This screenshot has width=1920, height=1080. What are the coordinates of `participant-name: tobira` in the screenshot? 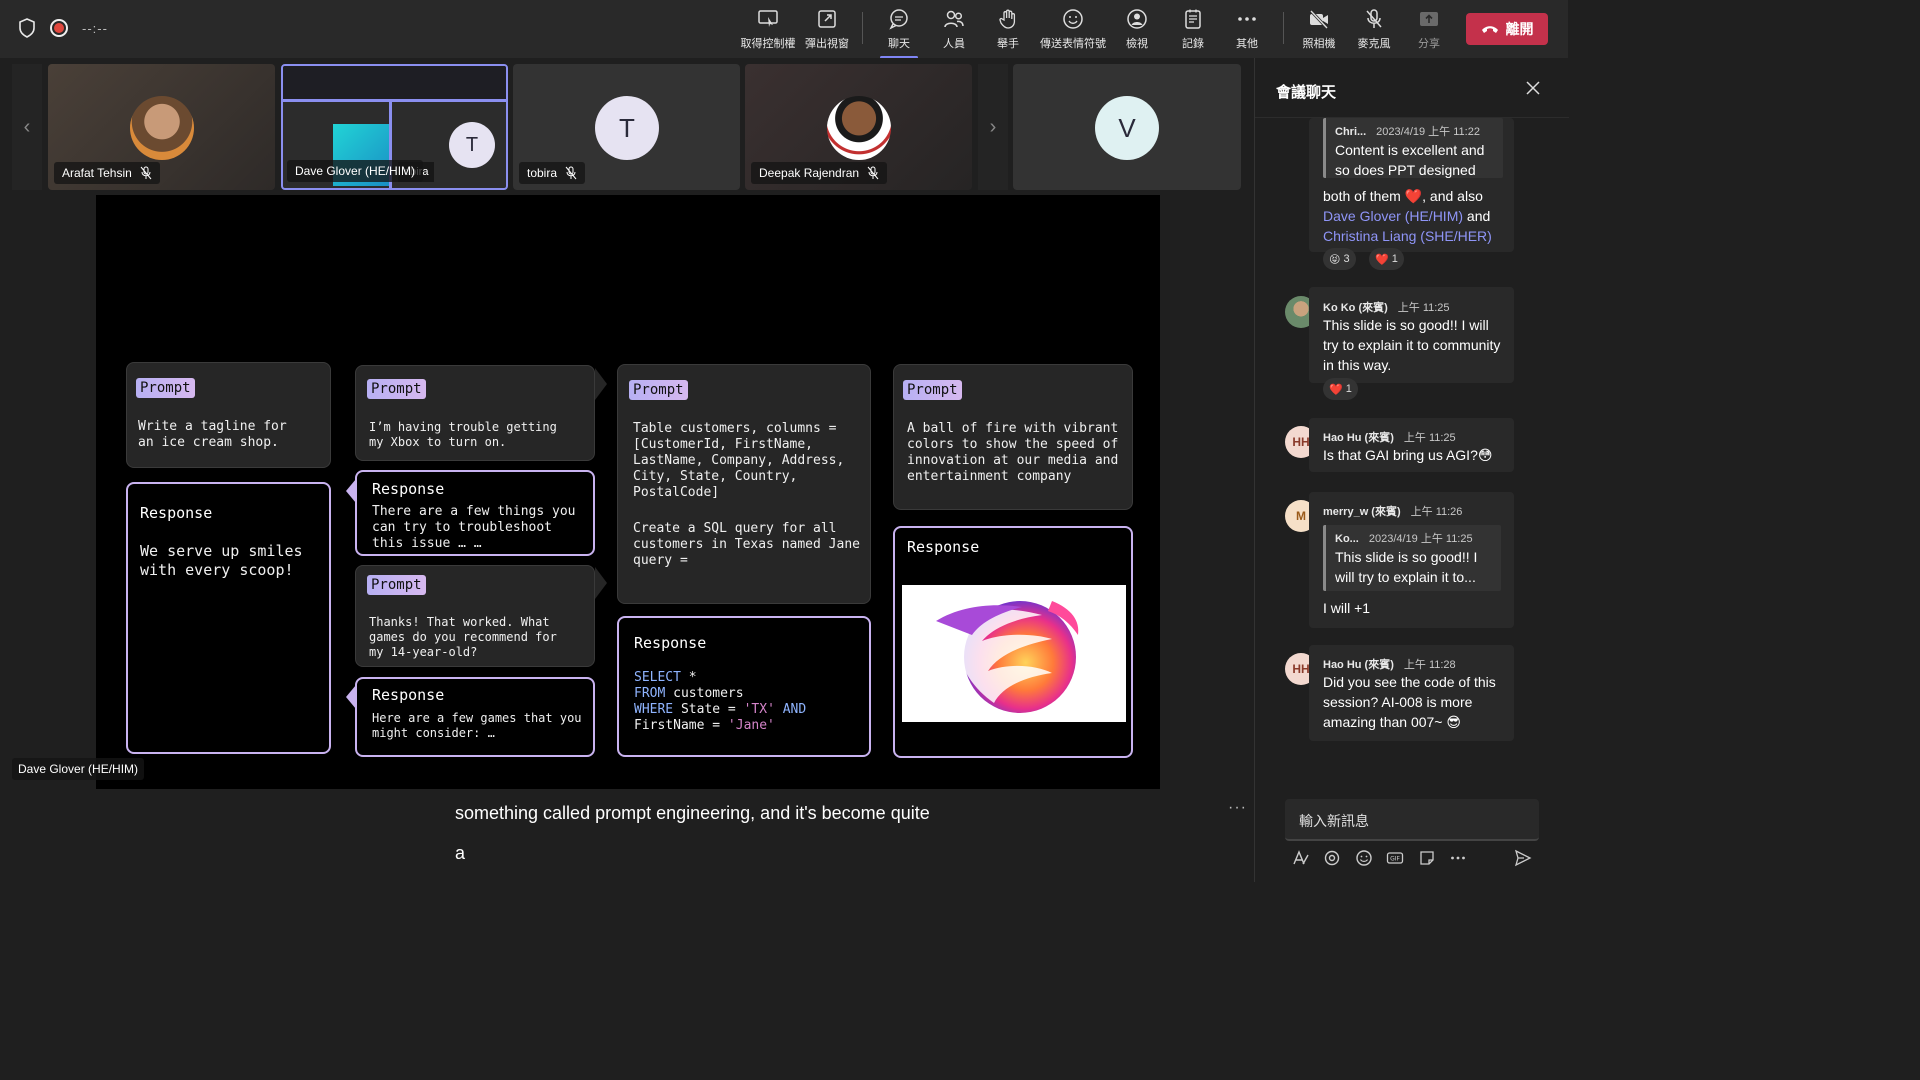 It's located at (542, 173).